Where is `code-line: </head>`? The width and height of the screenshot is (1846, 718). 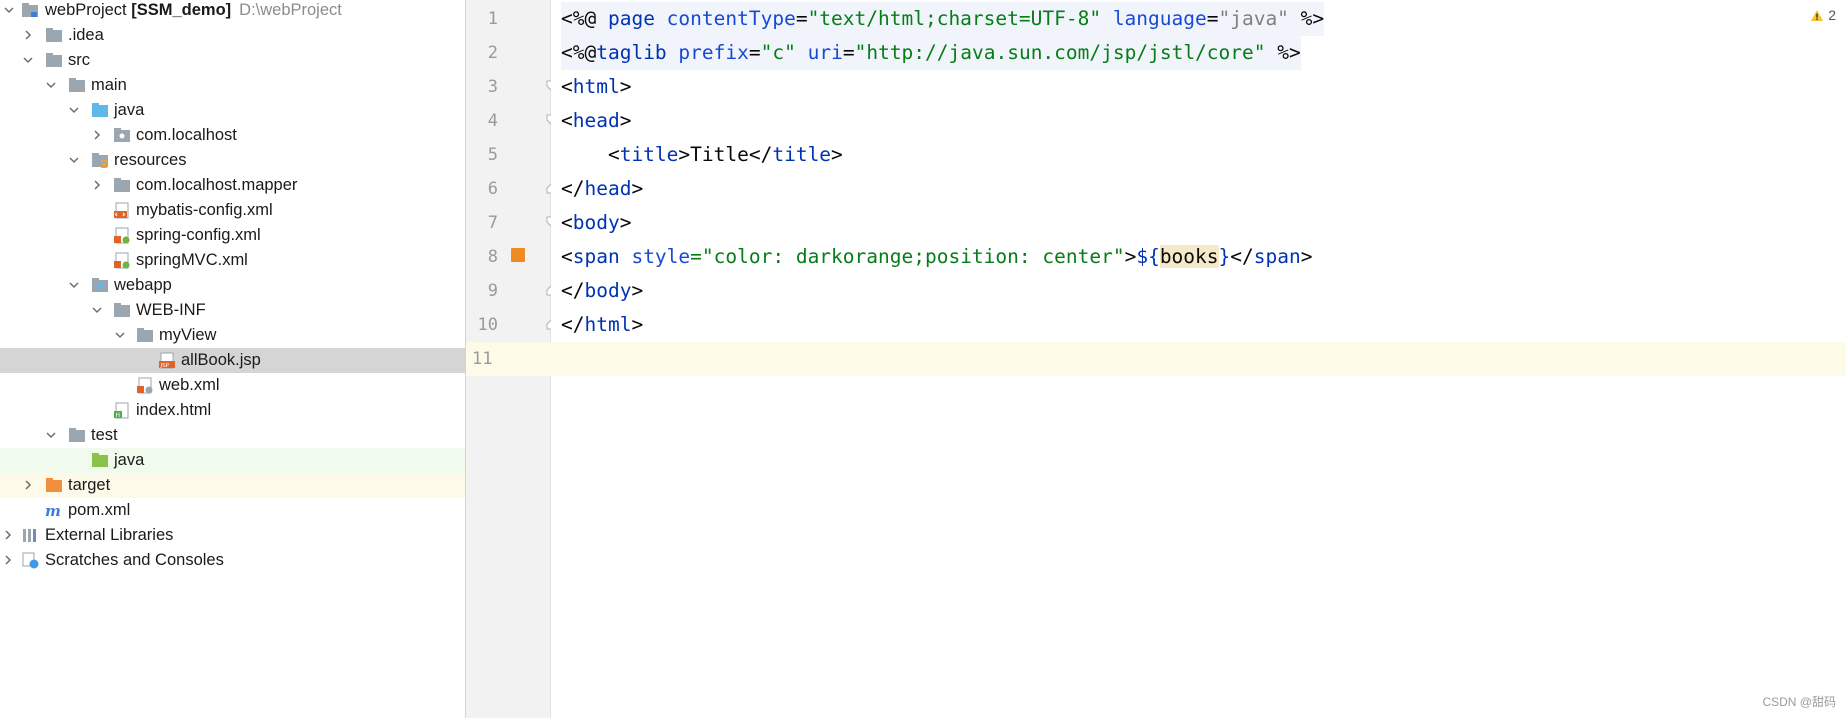 code-line: </head> is located at coordinates (1198, 189).